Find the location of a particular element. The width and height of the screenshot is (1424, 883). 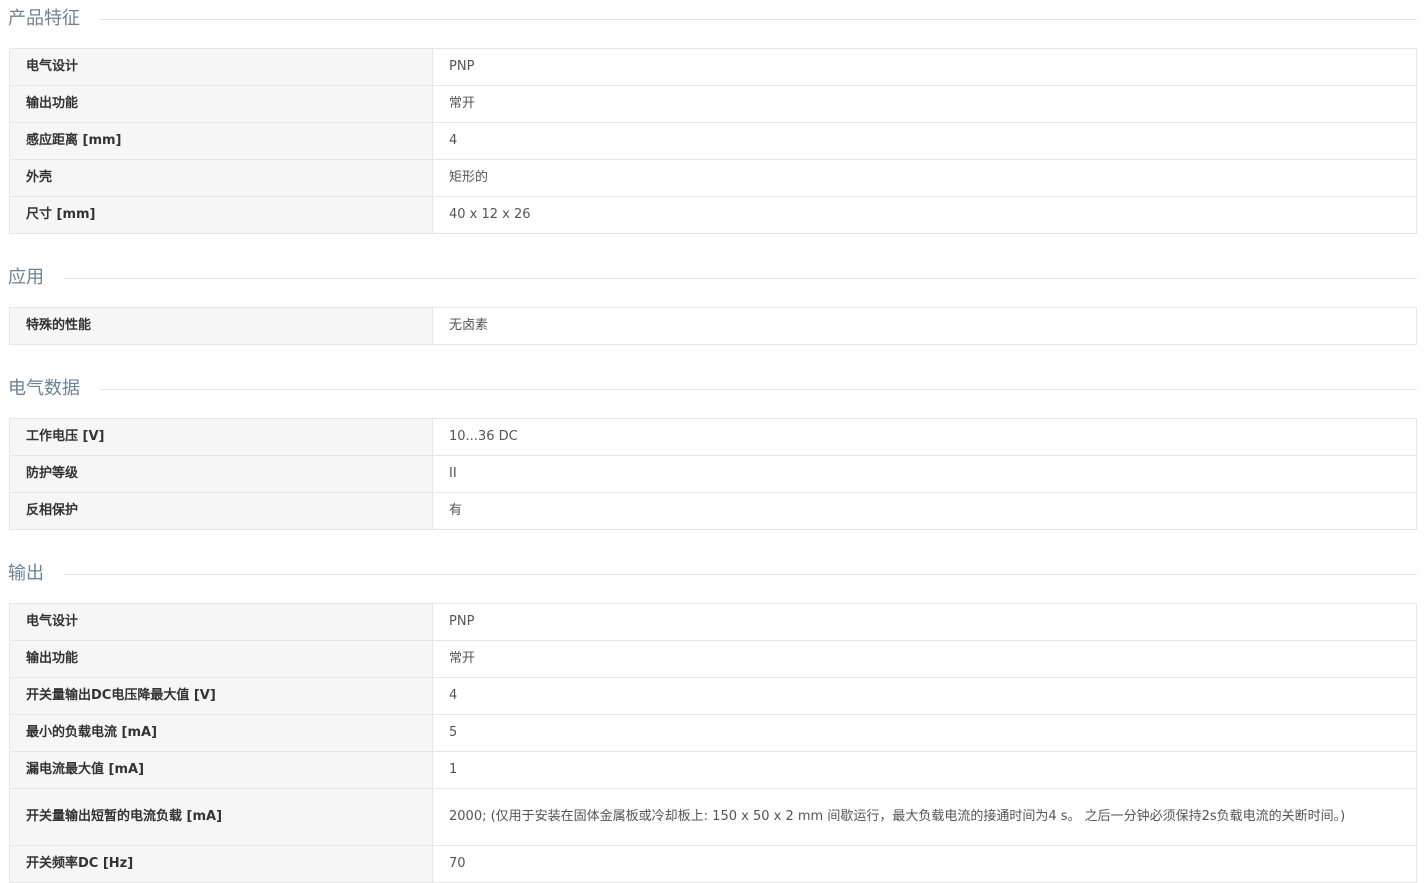

row-label: 特殊的性能 is located at coordinates (221, 326).